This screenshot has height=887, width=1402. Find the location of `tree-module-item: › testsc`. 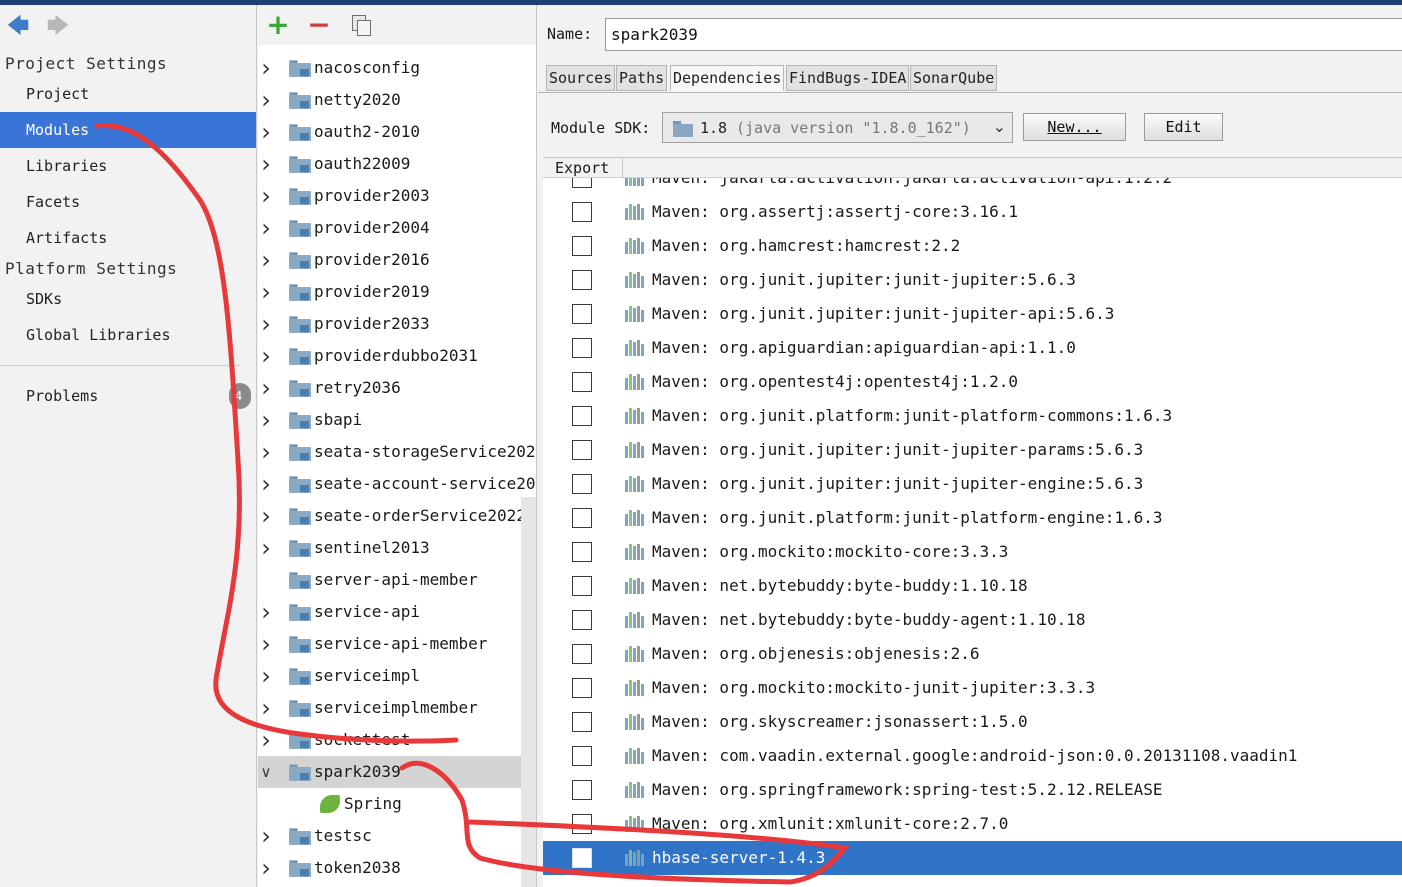

tree-module-item: › testsc is located at coordinates (397, 836).